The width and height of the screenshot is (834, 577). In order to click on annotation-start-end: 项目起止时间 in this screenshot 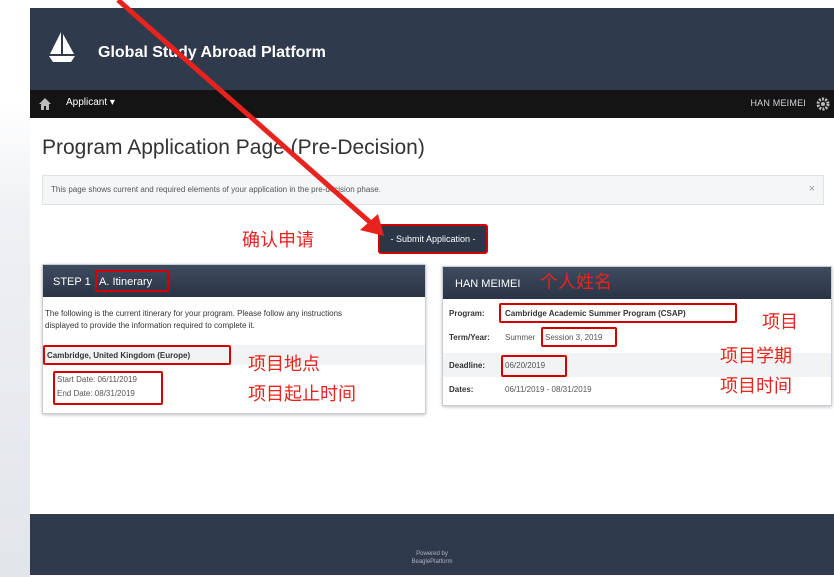, I will do `click(302, 394)`.